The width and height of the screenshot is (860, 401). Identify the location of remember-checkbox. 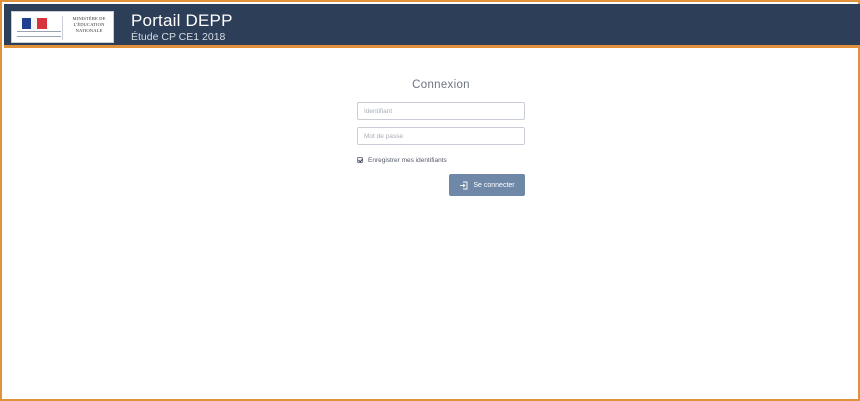
(360, 160).